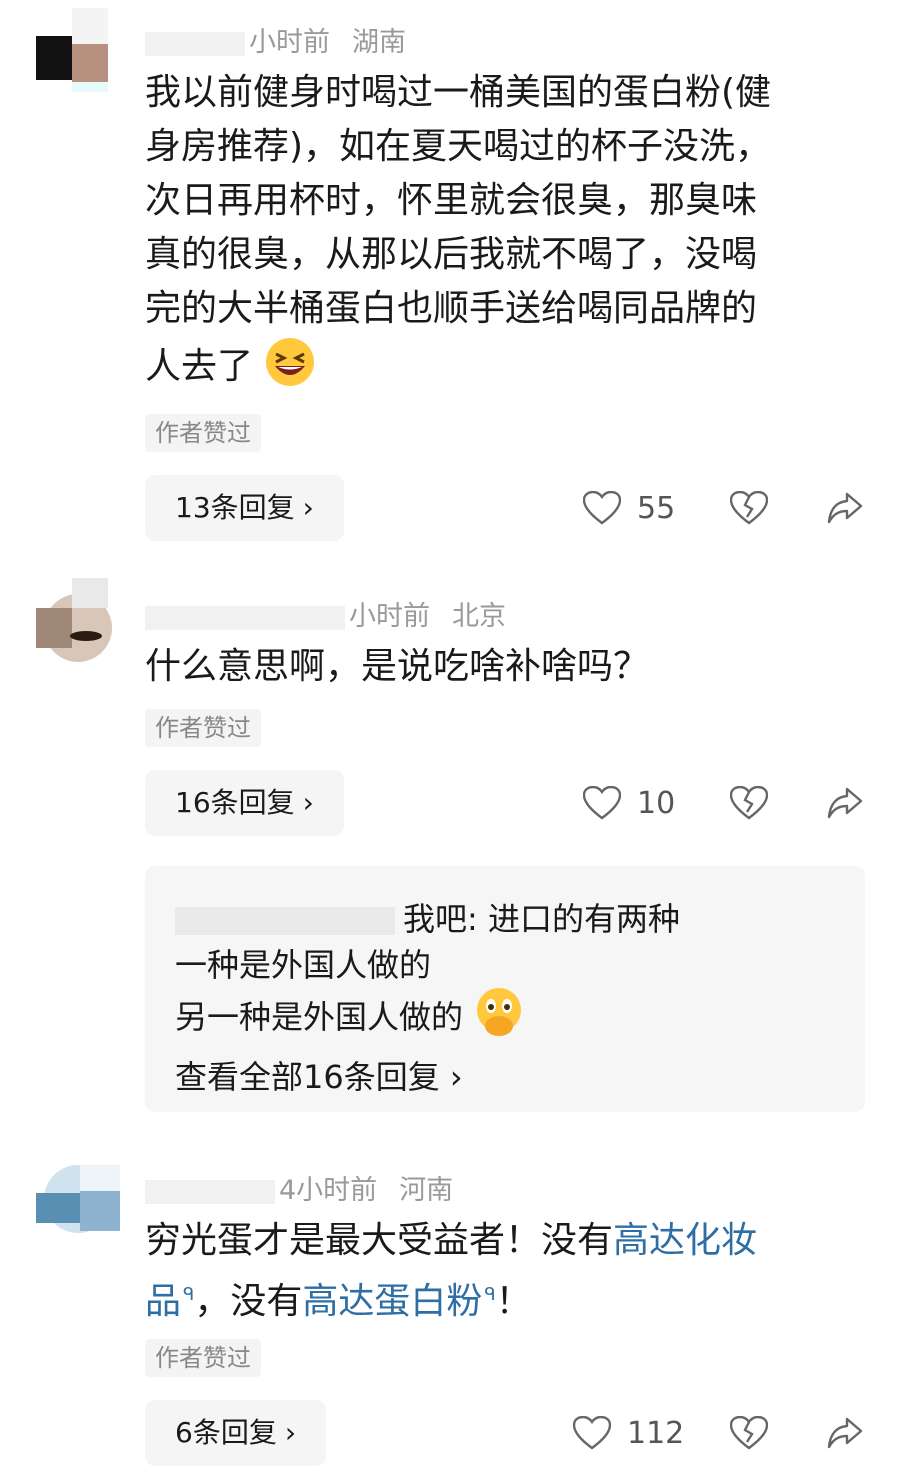 The height and width of the screenshot is (1482, 918). I want to click on comment-line: 真的很臭，从那以后我就不喝了，没喝, so click(451, 254).